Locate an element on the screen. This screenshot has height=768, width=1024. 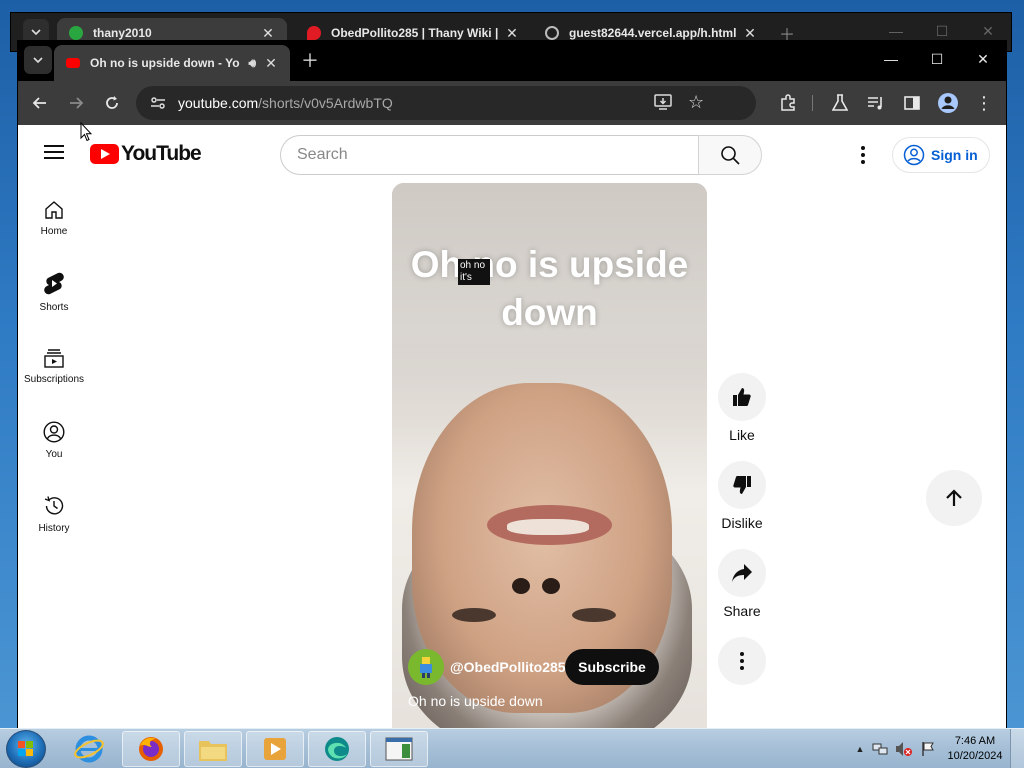
network-icon is located at coordinates (880, 749).